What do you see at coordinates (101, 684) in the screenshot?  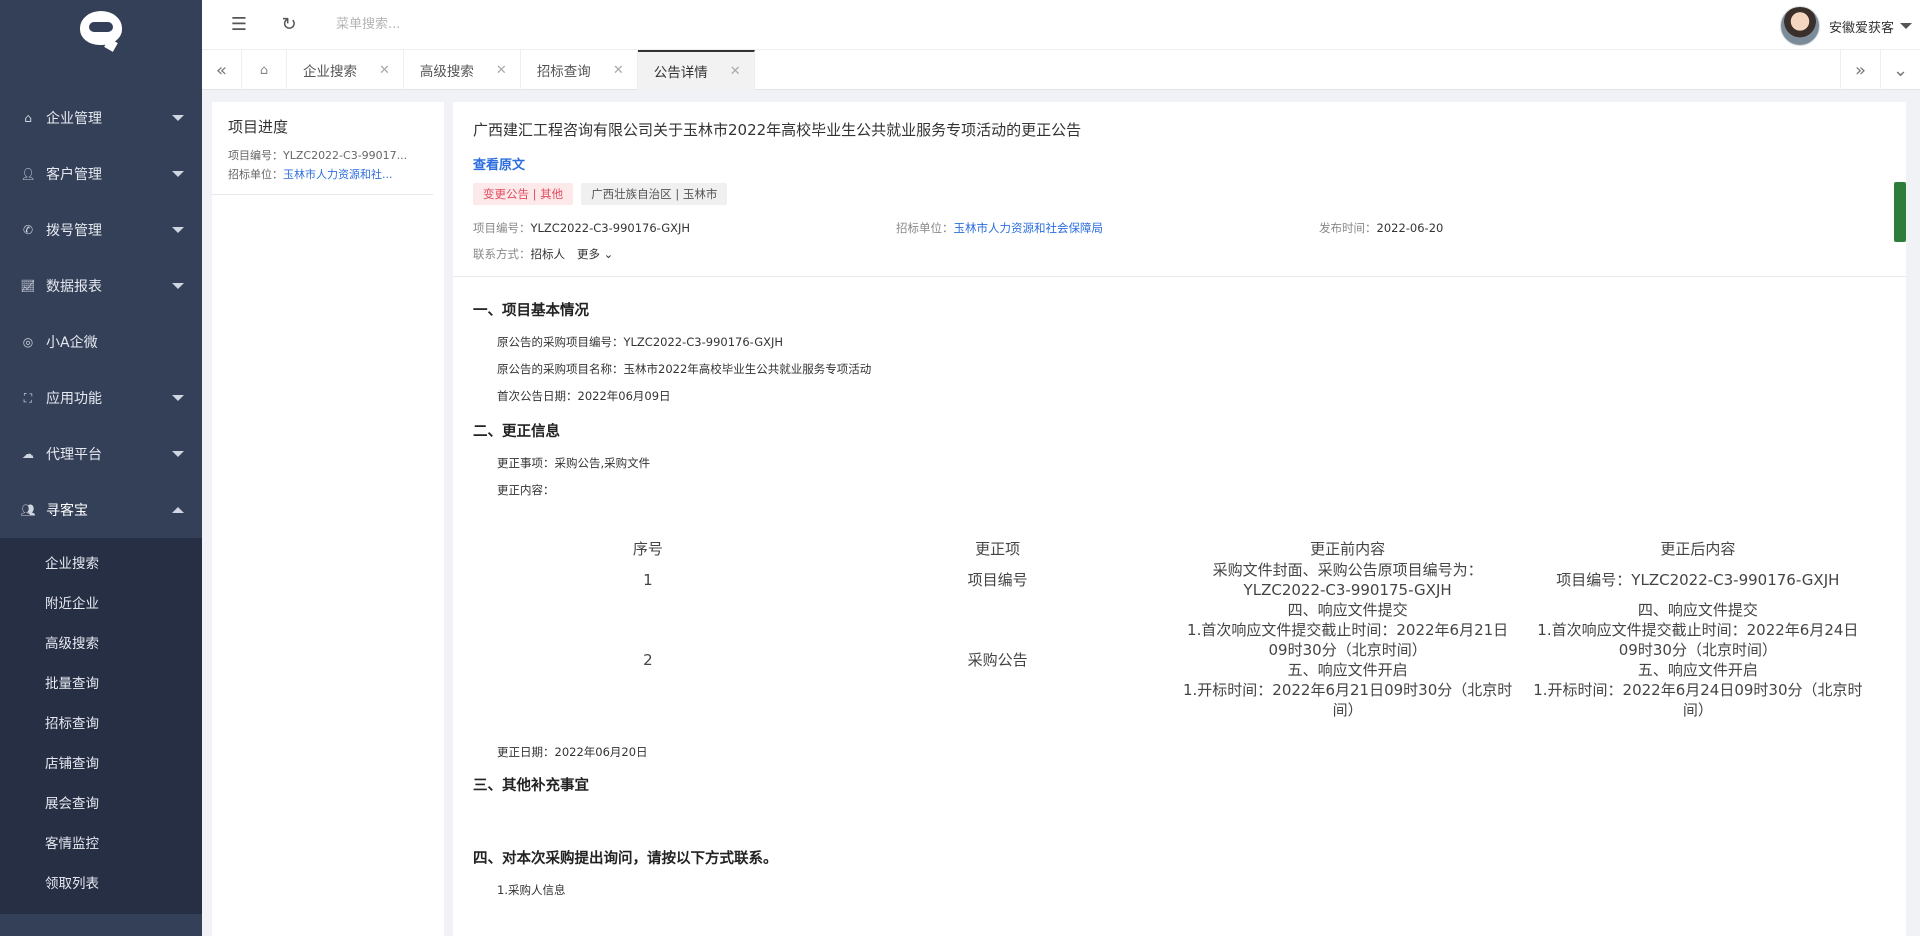 I see `submenu-item-batch-query: 批量查询` at bounding box center [101, 684].